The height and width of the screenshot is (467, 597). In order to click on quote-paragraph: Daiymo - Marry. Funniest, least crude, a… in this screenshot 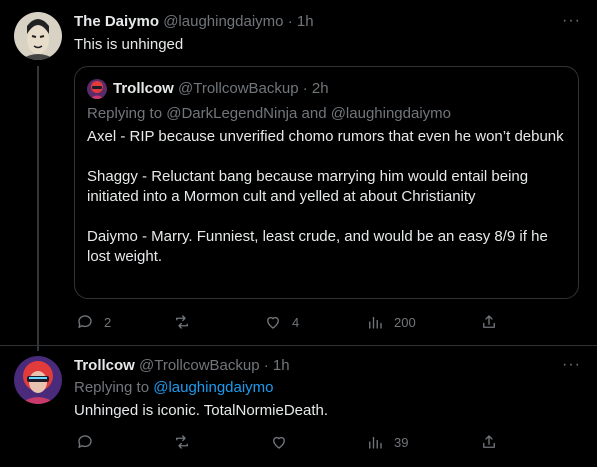, I will do `click(317, 246)`.